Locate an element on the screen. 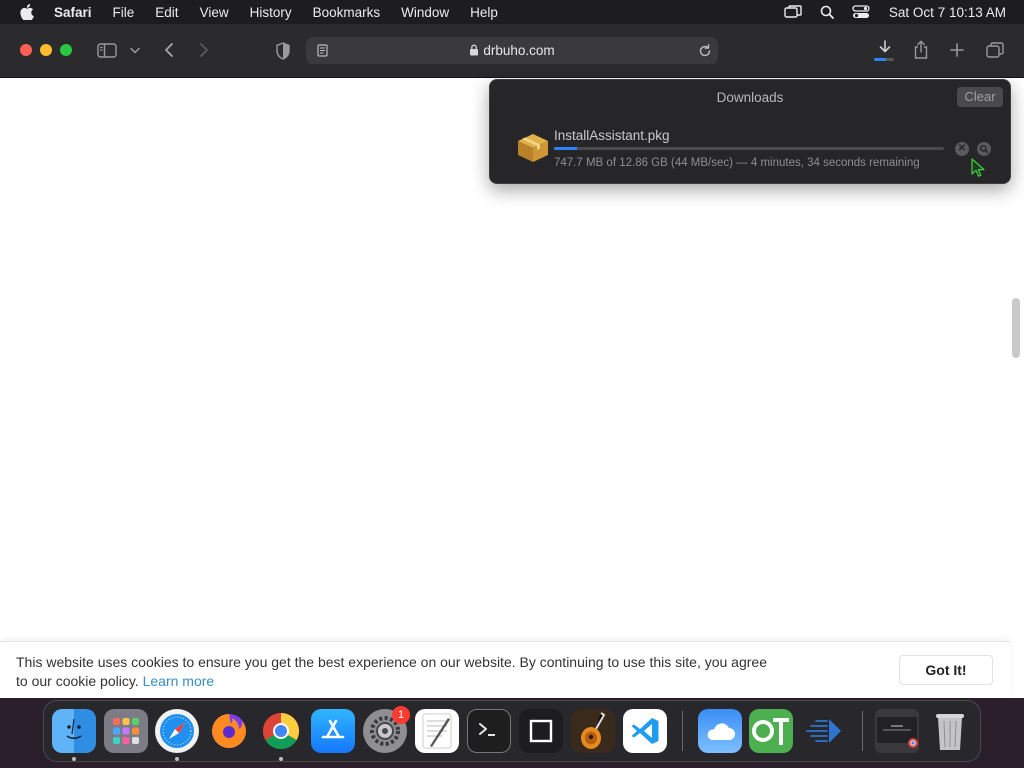 The image size is (1024, 768). package-icon is located at coordinates (533, 148).